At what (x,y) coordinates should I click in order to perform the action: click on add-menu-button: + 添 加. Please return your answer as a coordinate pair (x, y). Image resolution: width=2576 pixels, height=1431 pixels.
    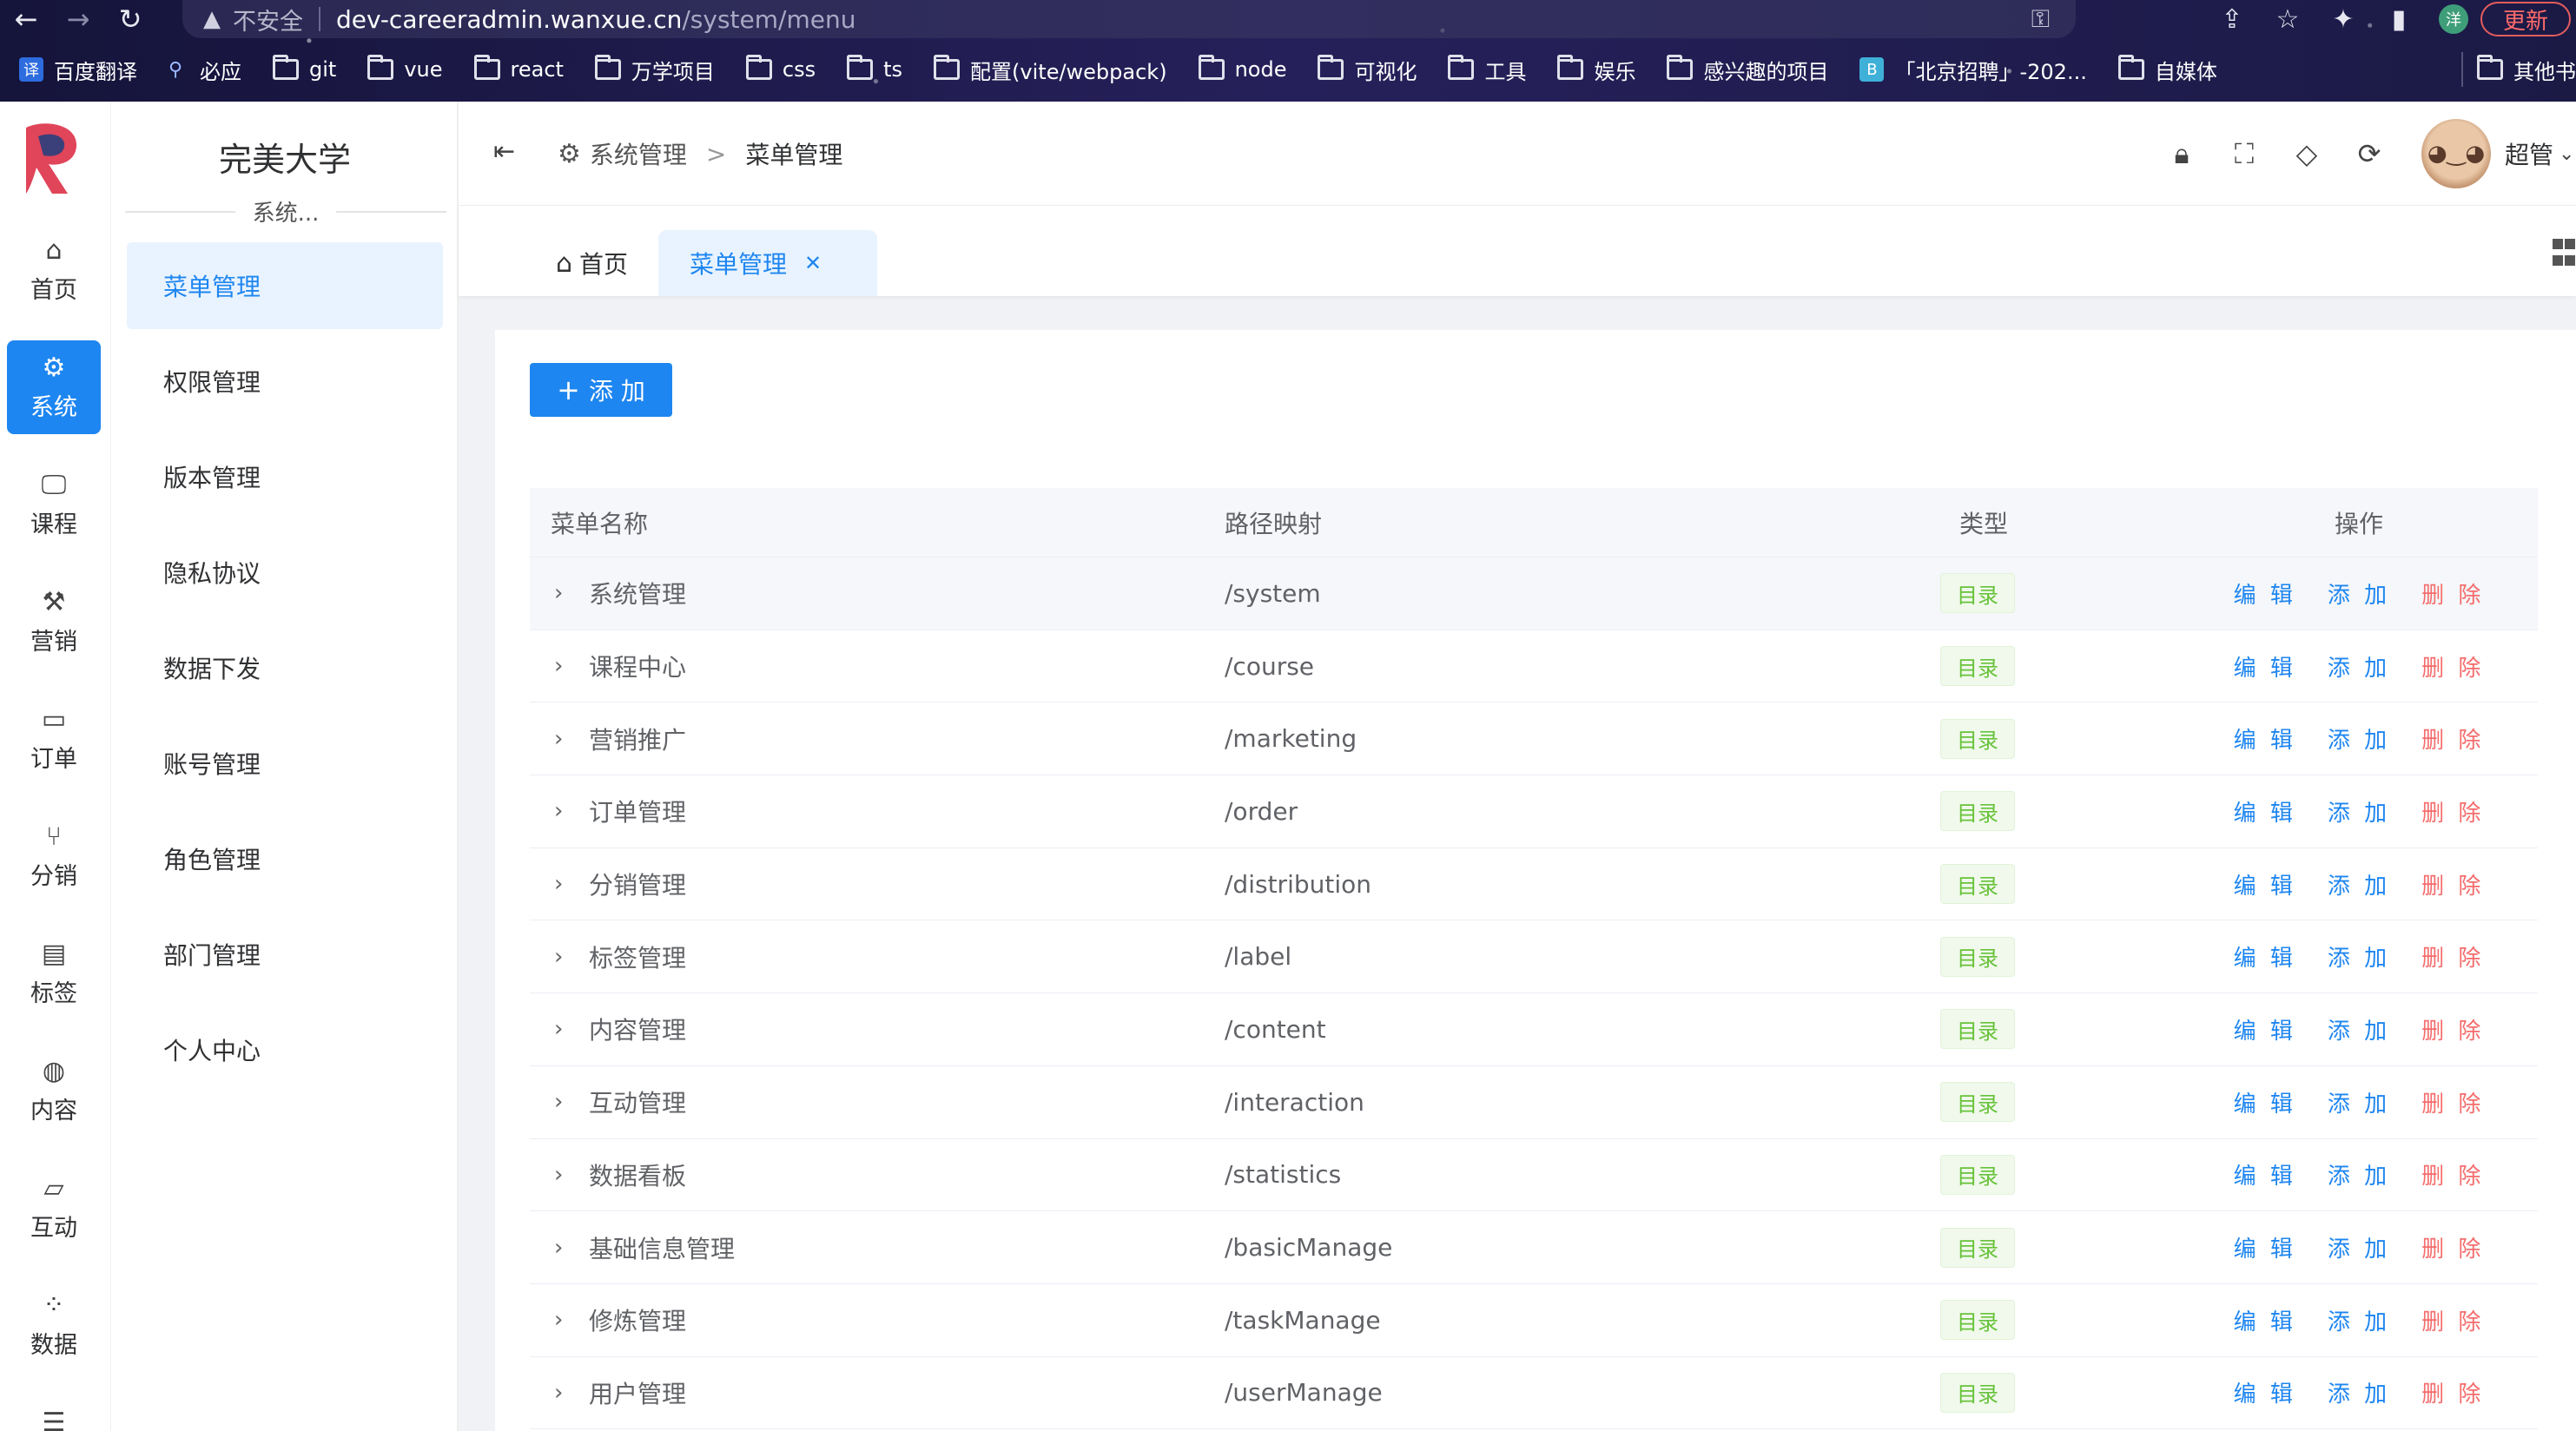
    Looking at the image, I should click on (601, 390).